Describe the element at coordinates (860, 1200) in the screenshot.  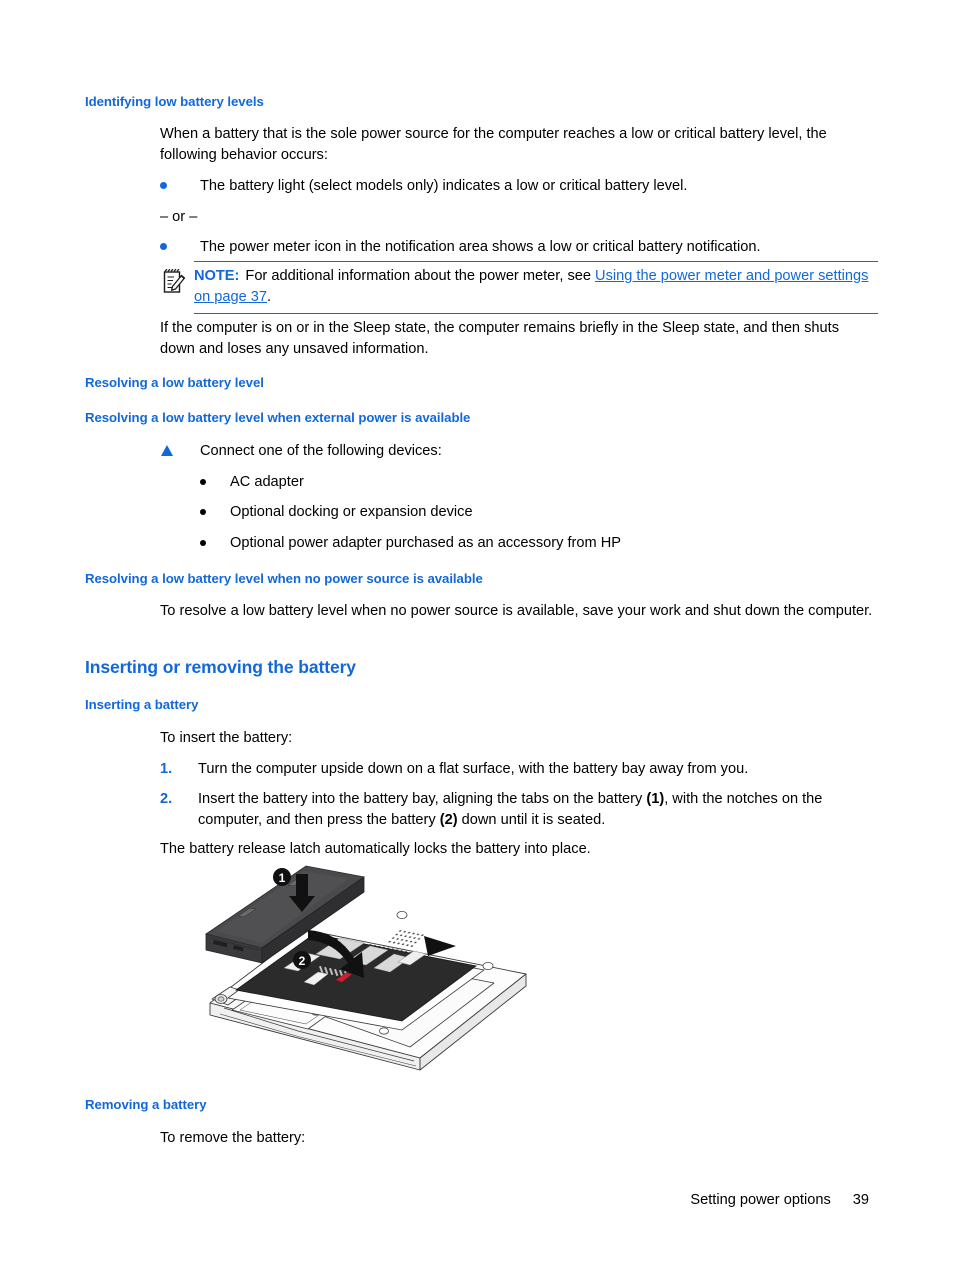
I see `footer-page-number: 39` at that location.